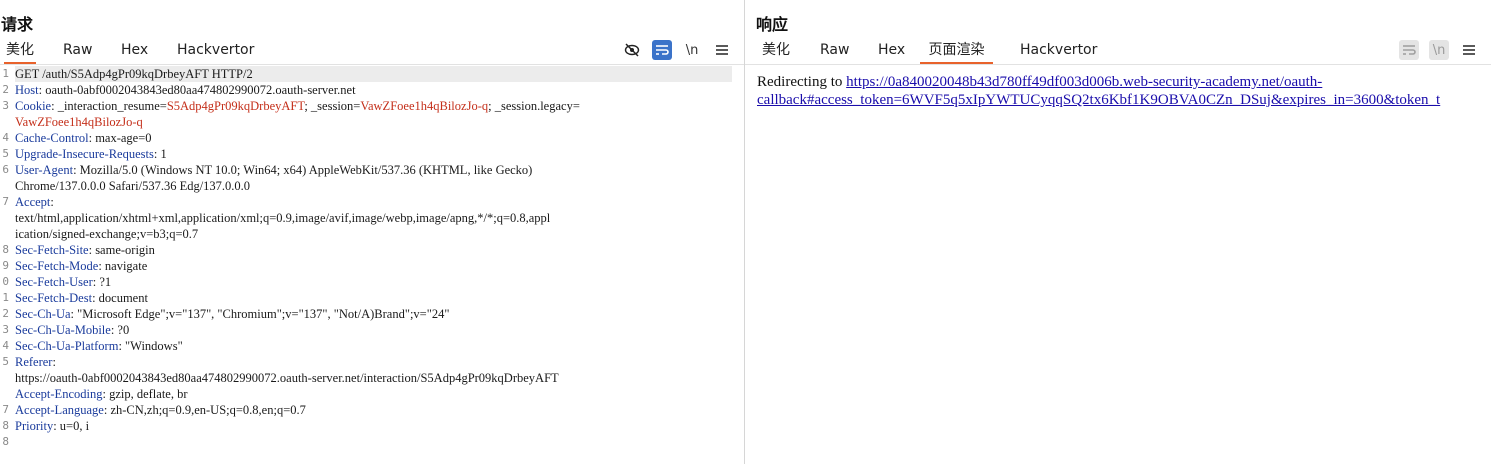 The width and height of the screenshot is (1491, 464). Describe the element at coordinates (83, 138) in the screenshot. I see `request-line: Cache-Control: max-age=0` at that location.